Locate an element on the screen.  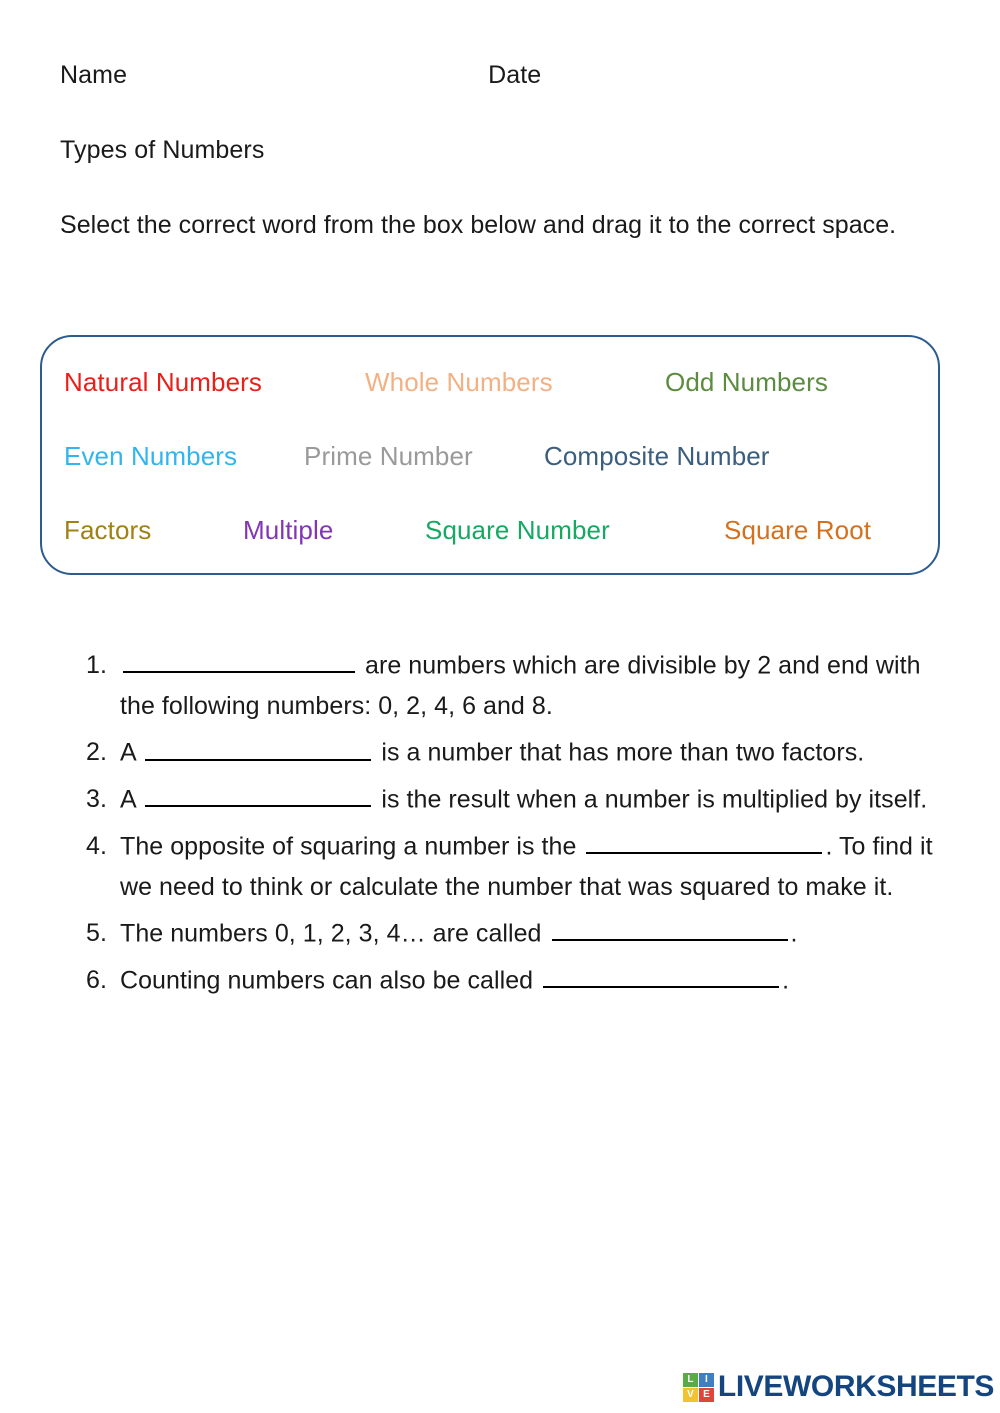
word-bank-item: Multiple is located at coordinates (288, 530).